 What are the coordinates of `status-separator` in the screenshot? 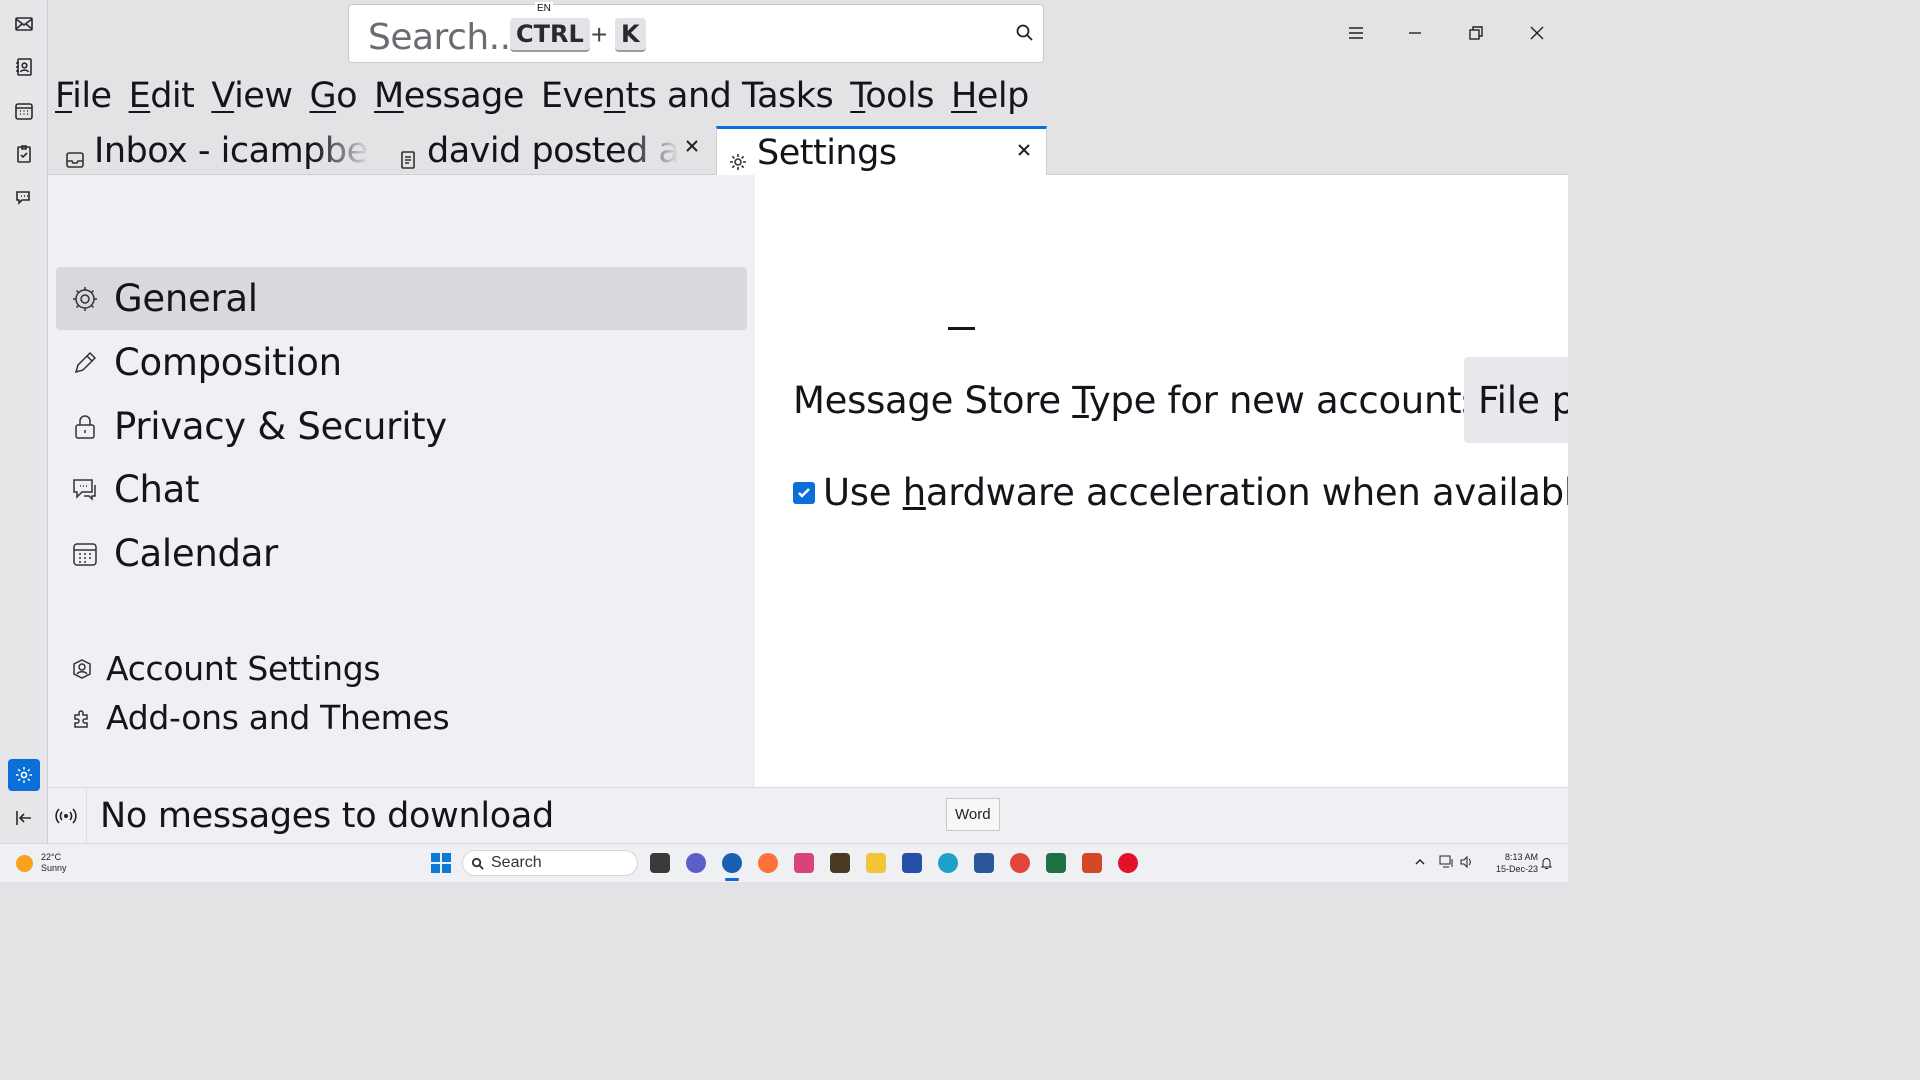 It's located at (86, 816).